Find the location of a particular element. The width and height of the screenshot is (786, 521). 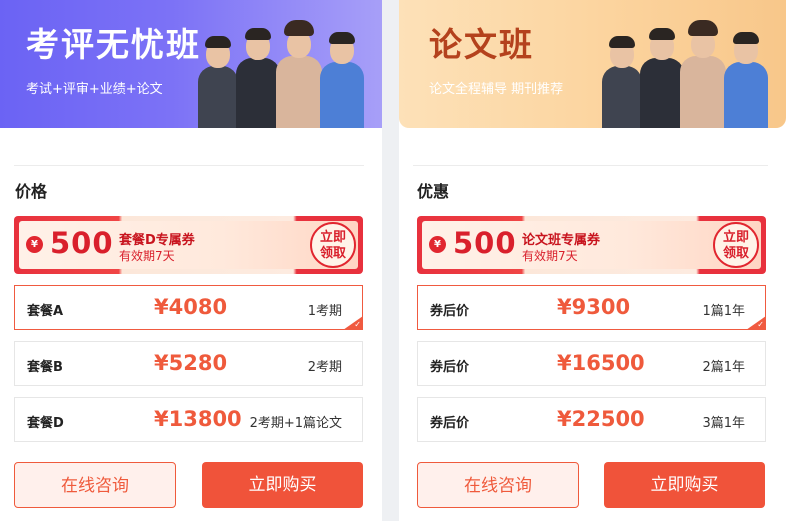

banner-subtitle: 考试+评审+业绩+论文 is located at coordinates (94, 89).